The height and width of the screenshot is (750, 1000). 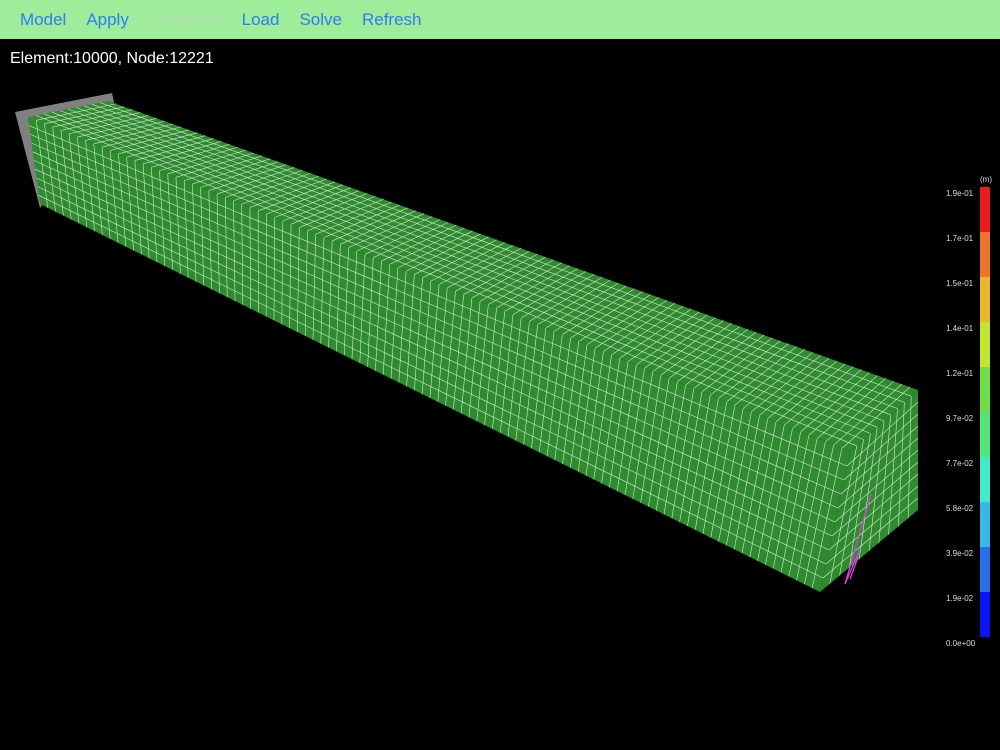 What do you see at coordinates (43, 20) in the screenshot?
I see `model-button: Model` at bounding box center [43, 20].